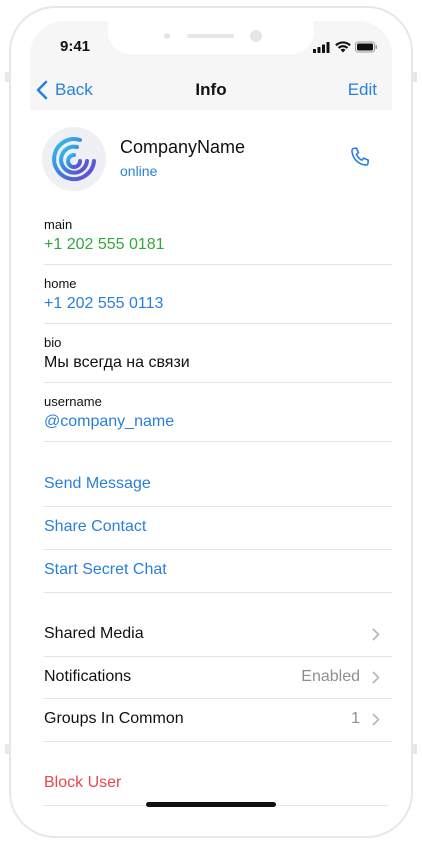  I want to click on field-label-username: username, so click(73, 401).